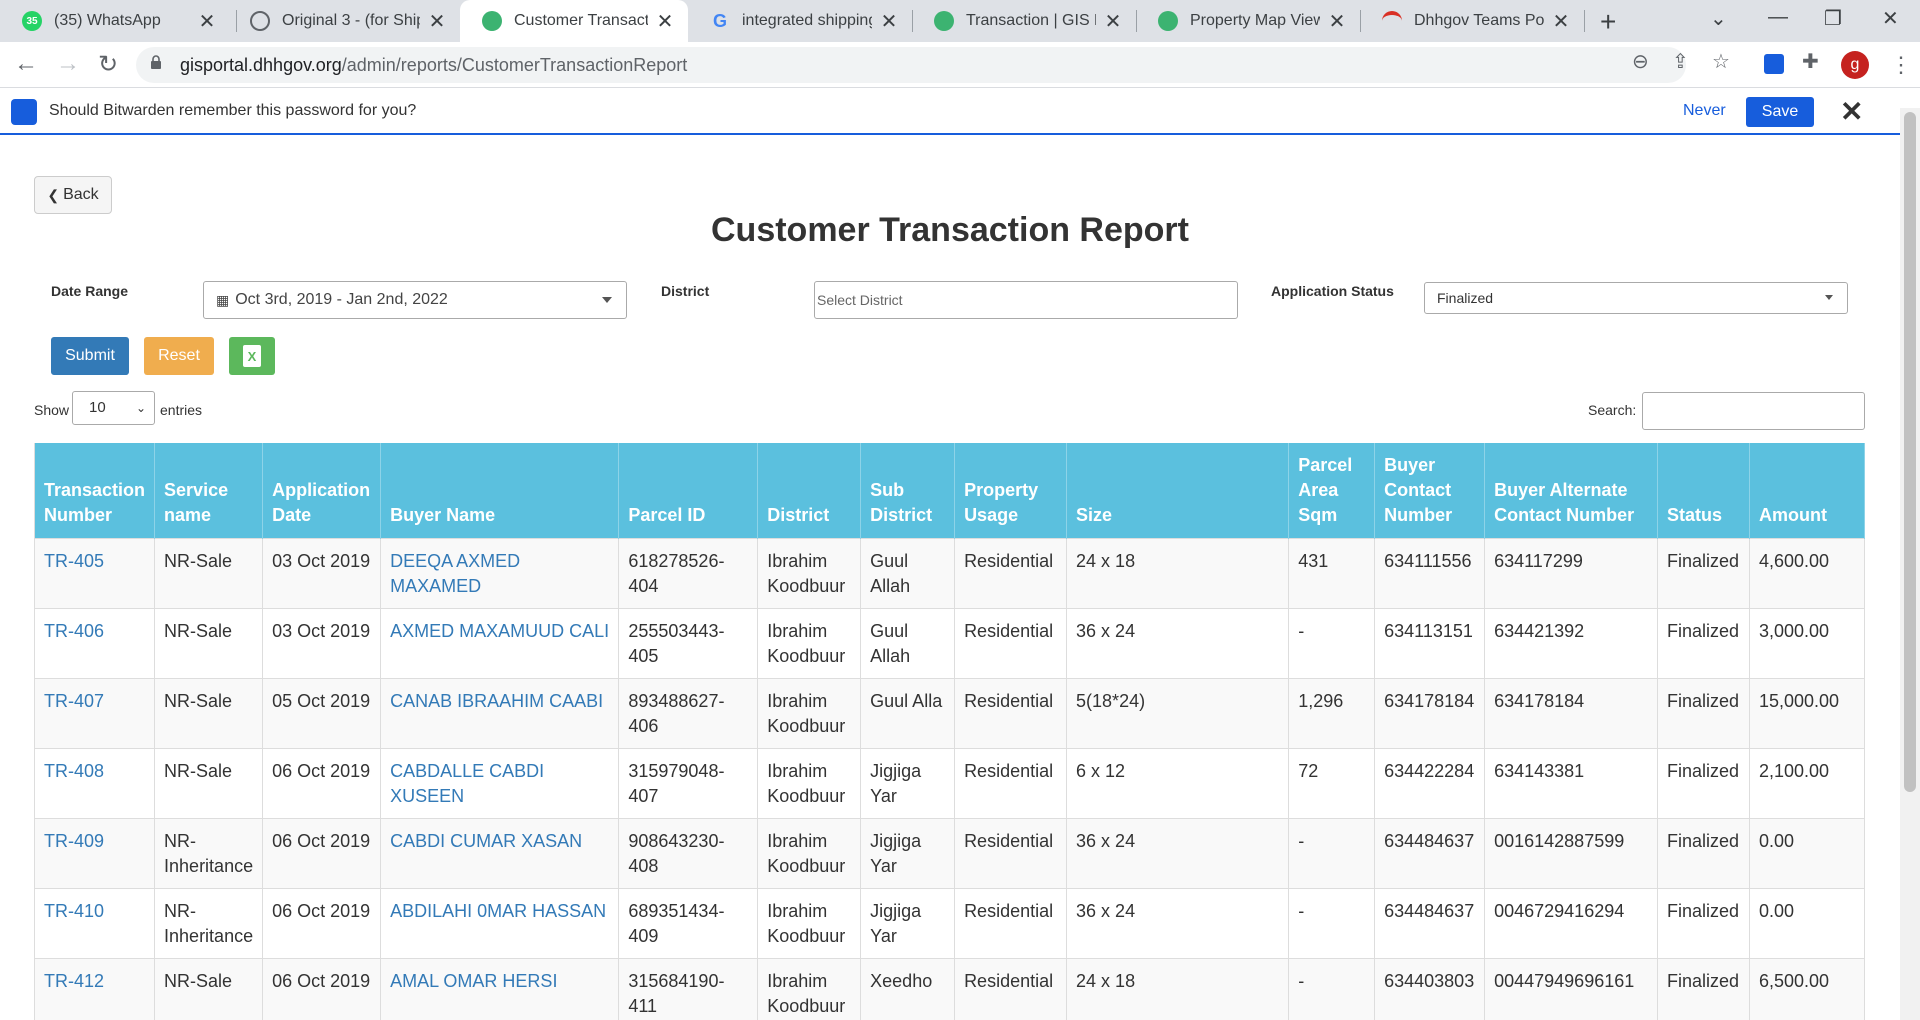 This screenshot has width=1920, height=1020. What do you see at coordinates (1178, 783) in the screenshot?
I see `table-cell: 6 x 12` at bounding box center [1178, 783].